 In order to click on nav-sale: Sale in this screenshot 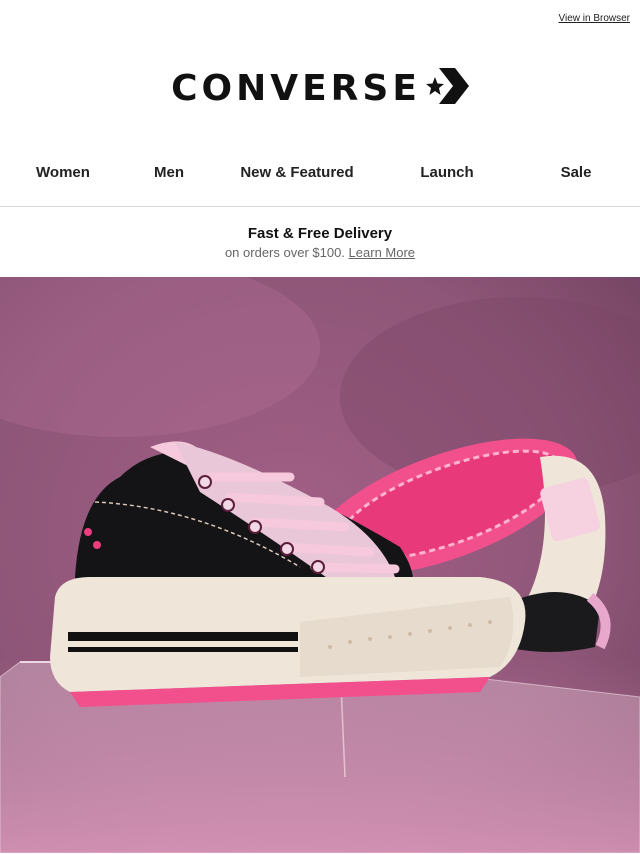, I will do `click(576, 172)`.